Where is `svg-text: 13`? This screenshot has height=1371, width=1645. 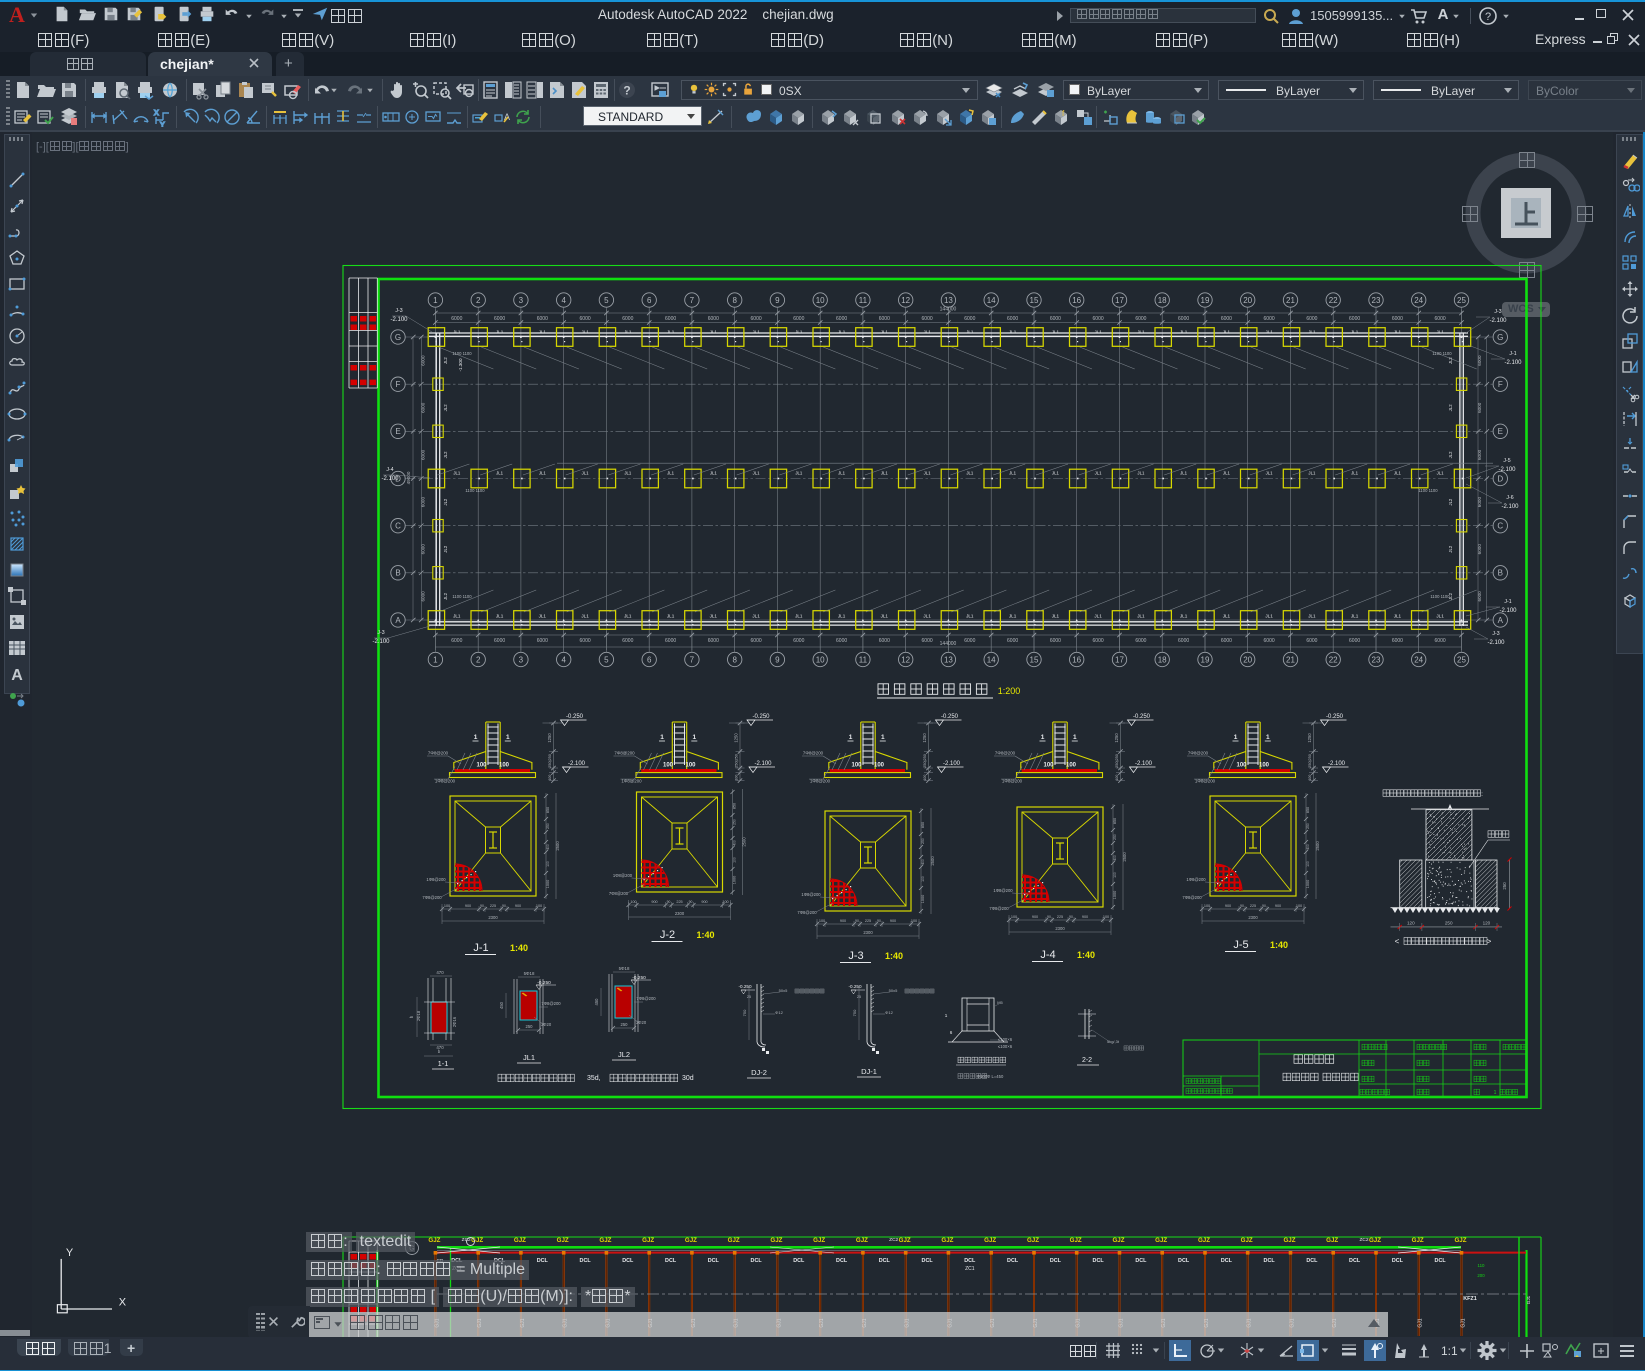
svg-text: 13 is located at coordinates (948, 300).